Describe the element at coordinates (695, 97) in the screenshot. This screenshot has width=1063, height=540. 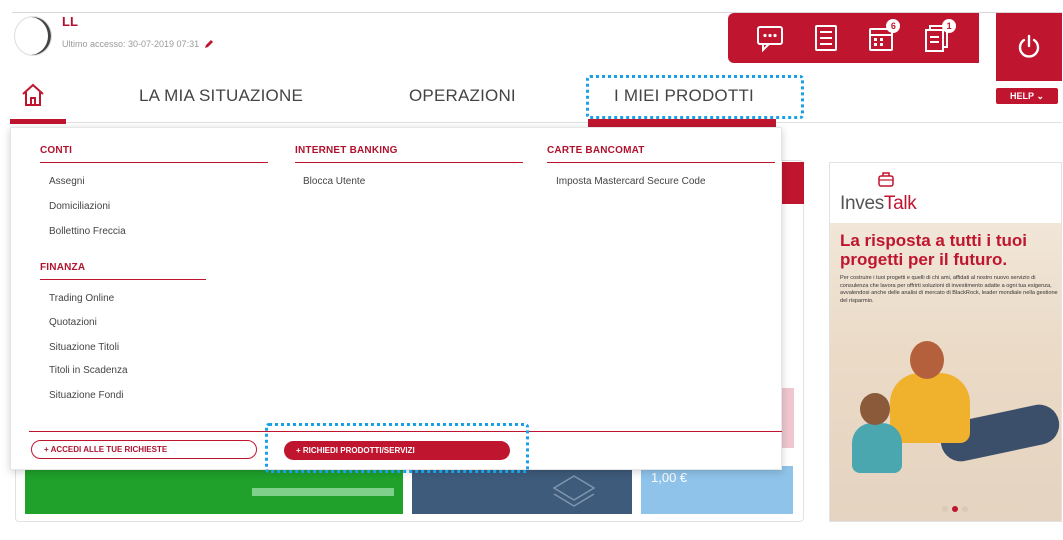
I see `highlight-nav-i-miei-prodotti` at that location.